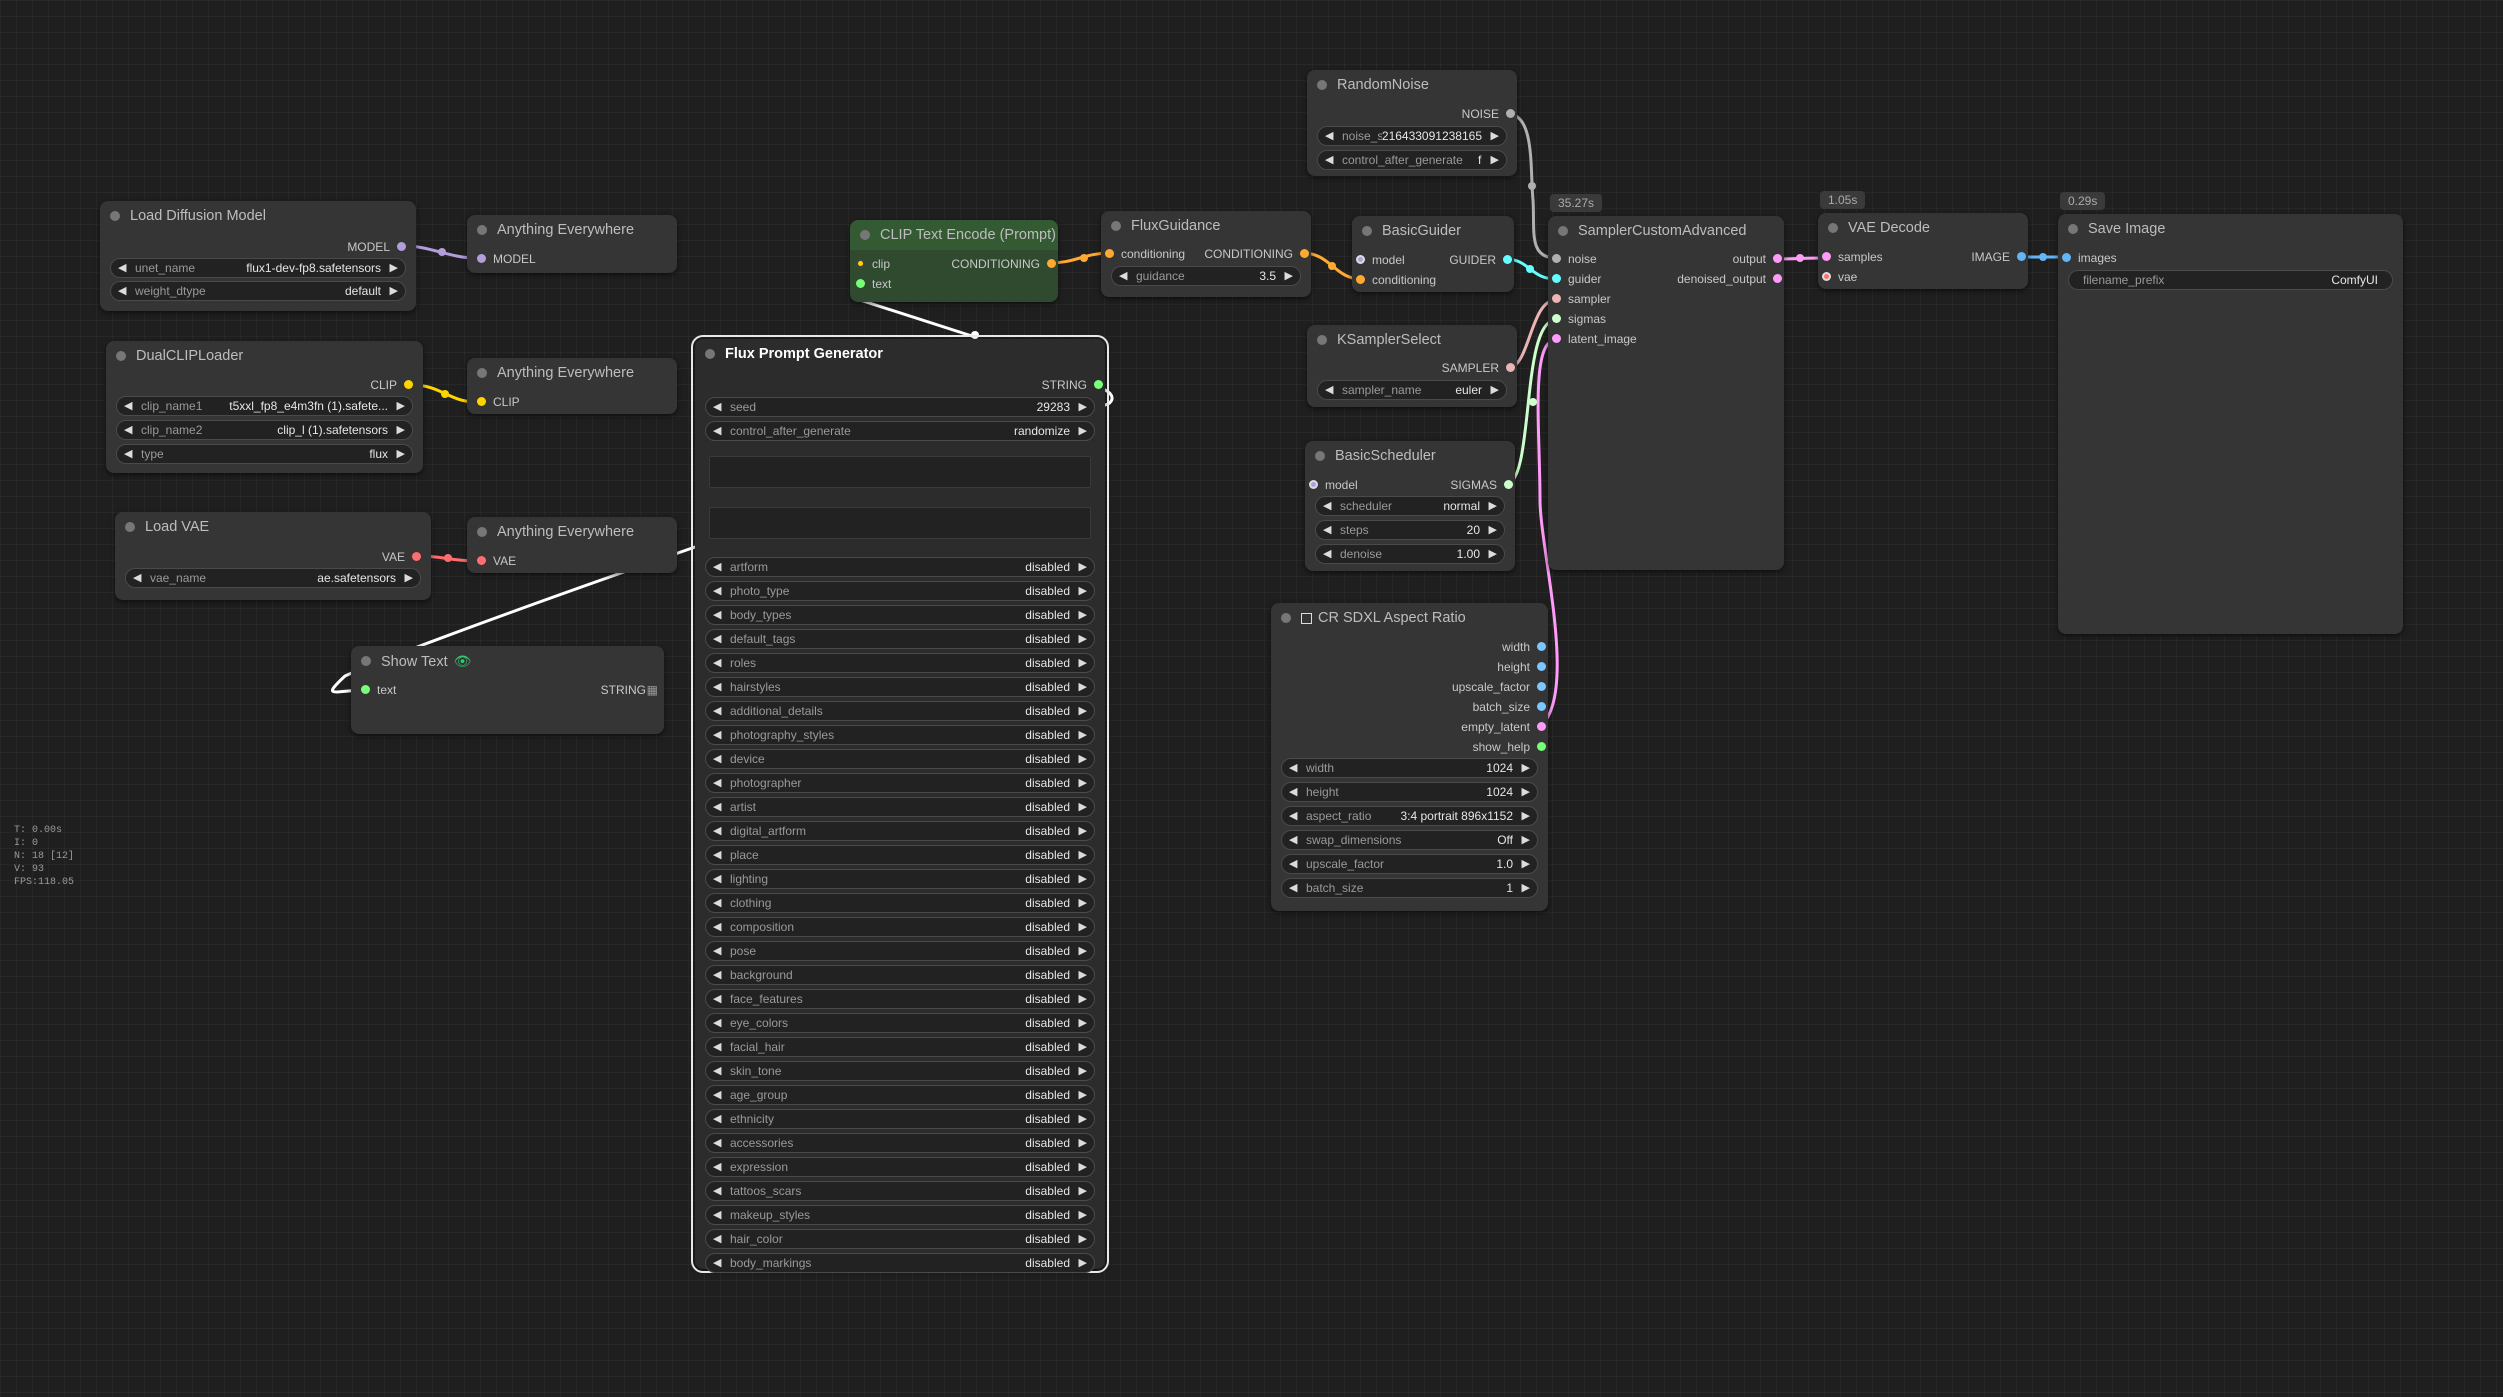 This screenshot has height=1397, width=2503. I want to click on widget-guidance: ◀ guidance 3.5 ▶, so click(1206, 276).